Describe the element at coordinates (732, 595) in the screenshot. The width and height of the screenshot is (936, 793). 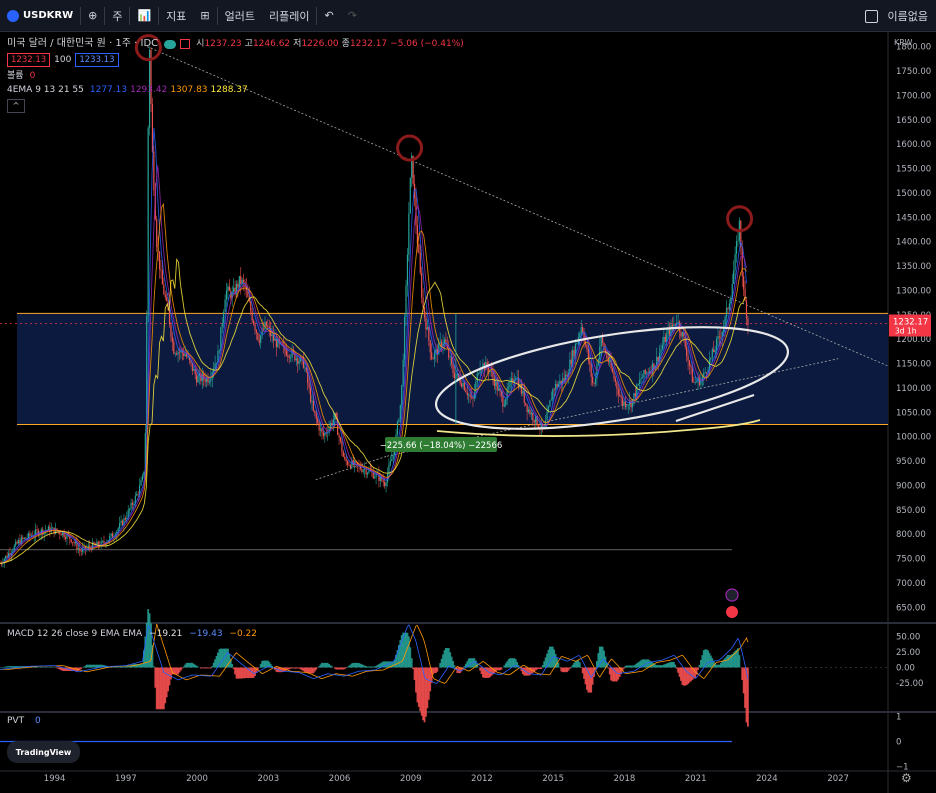
I see `lightning-event-icon` at that location.